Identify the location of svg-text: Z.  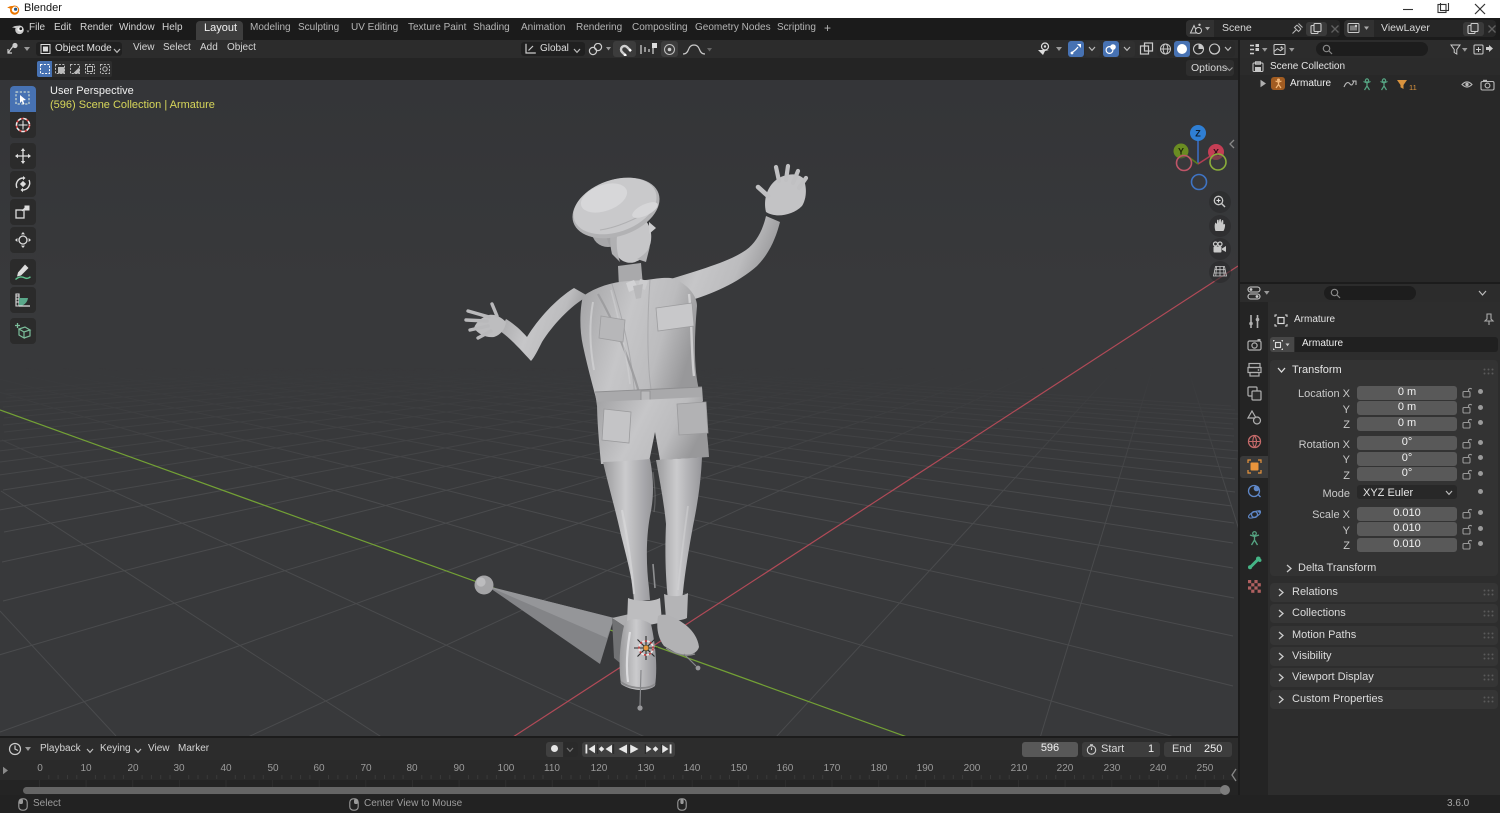
(1198, 134).